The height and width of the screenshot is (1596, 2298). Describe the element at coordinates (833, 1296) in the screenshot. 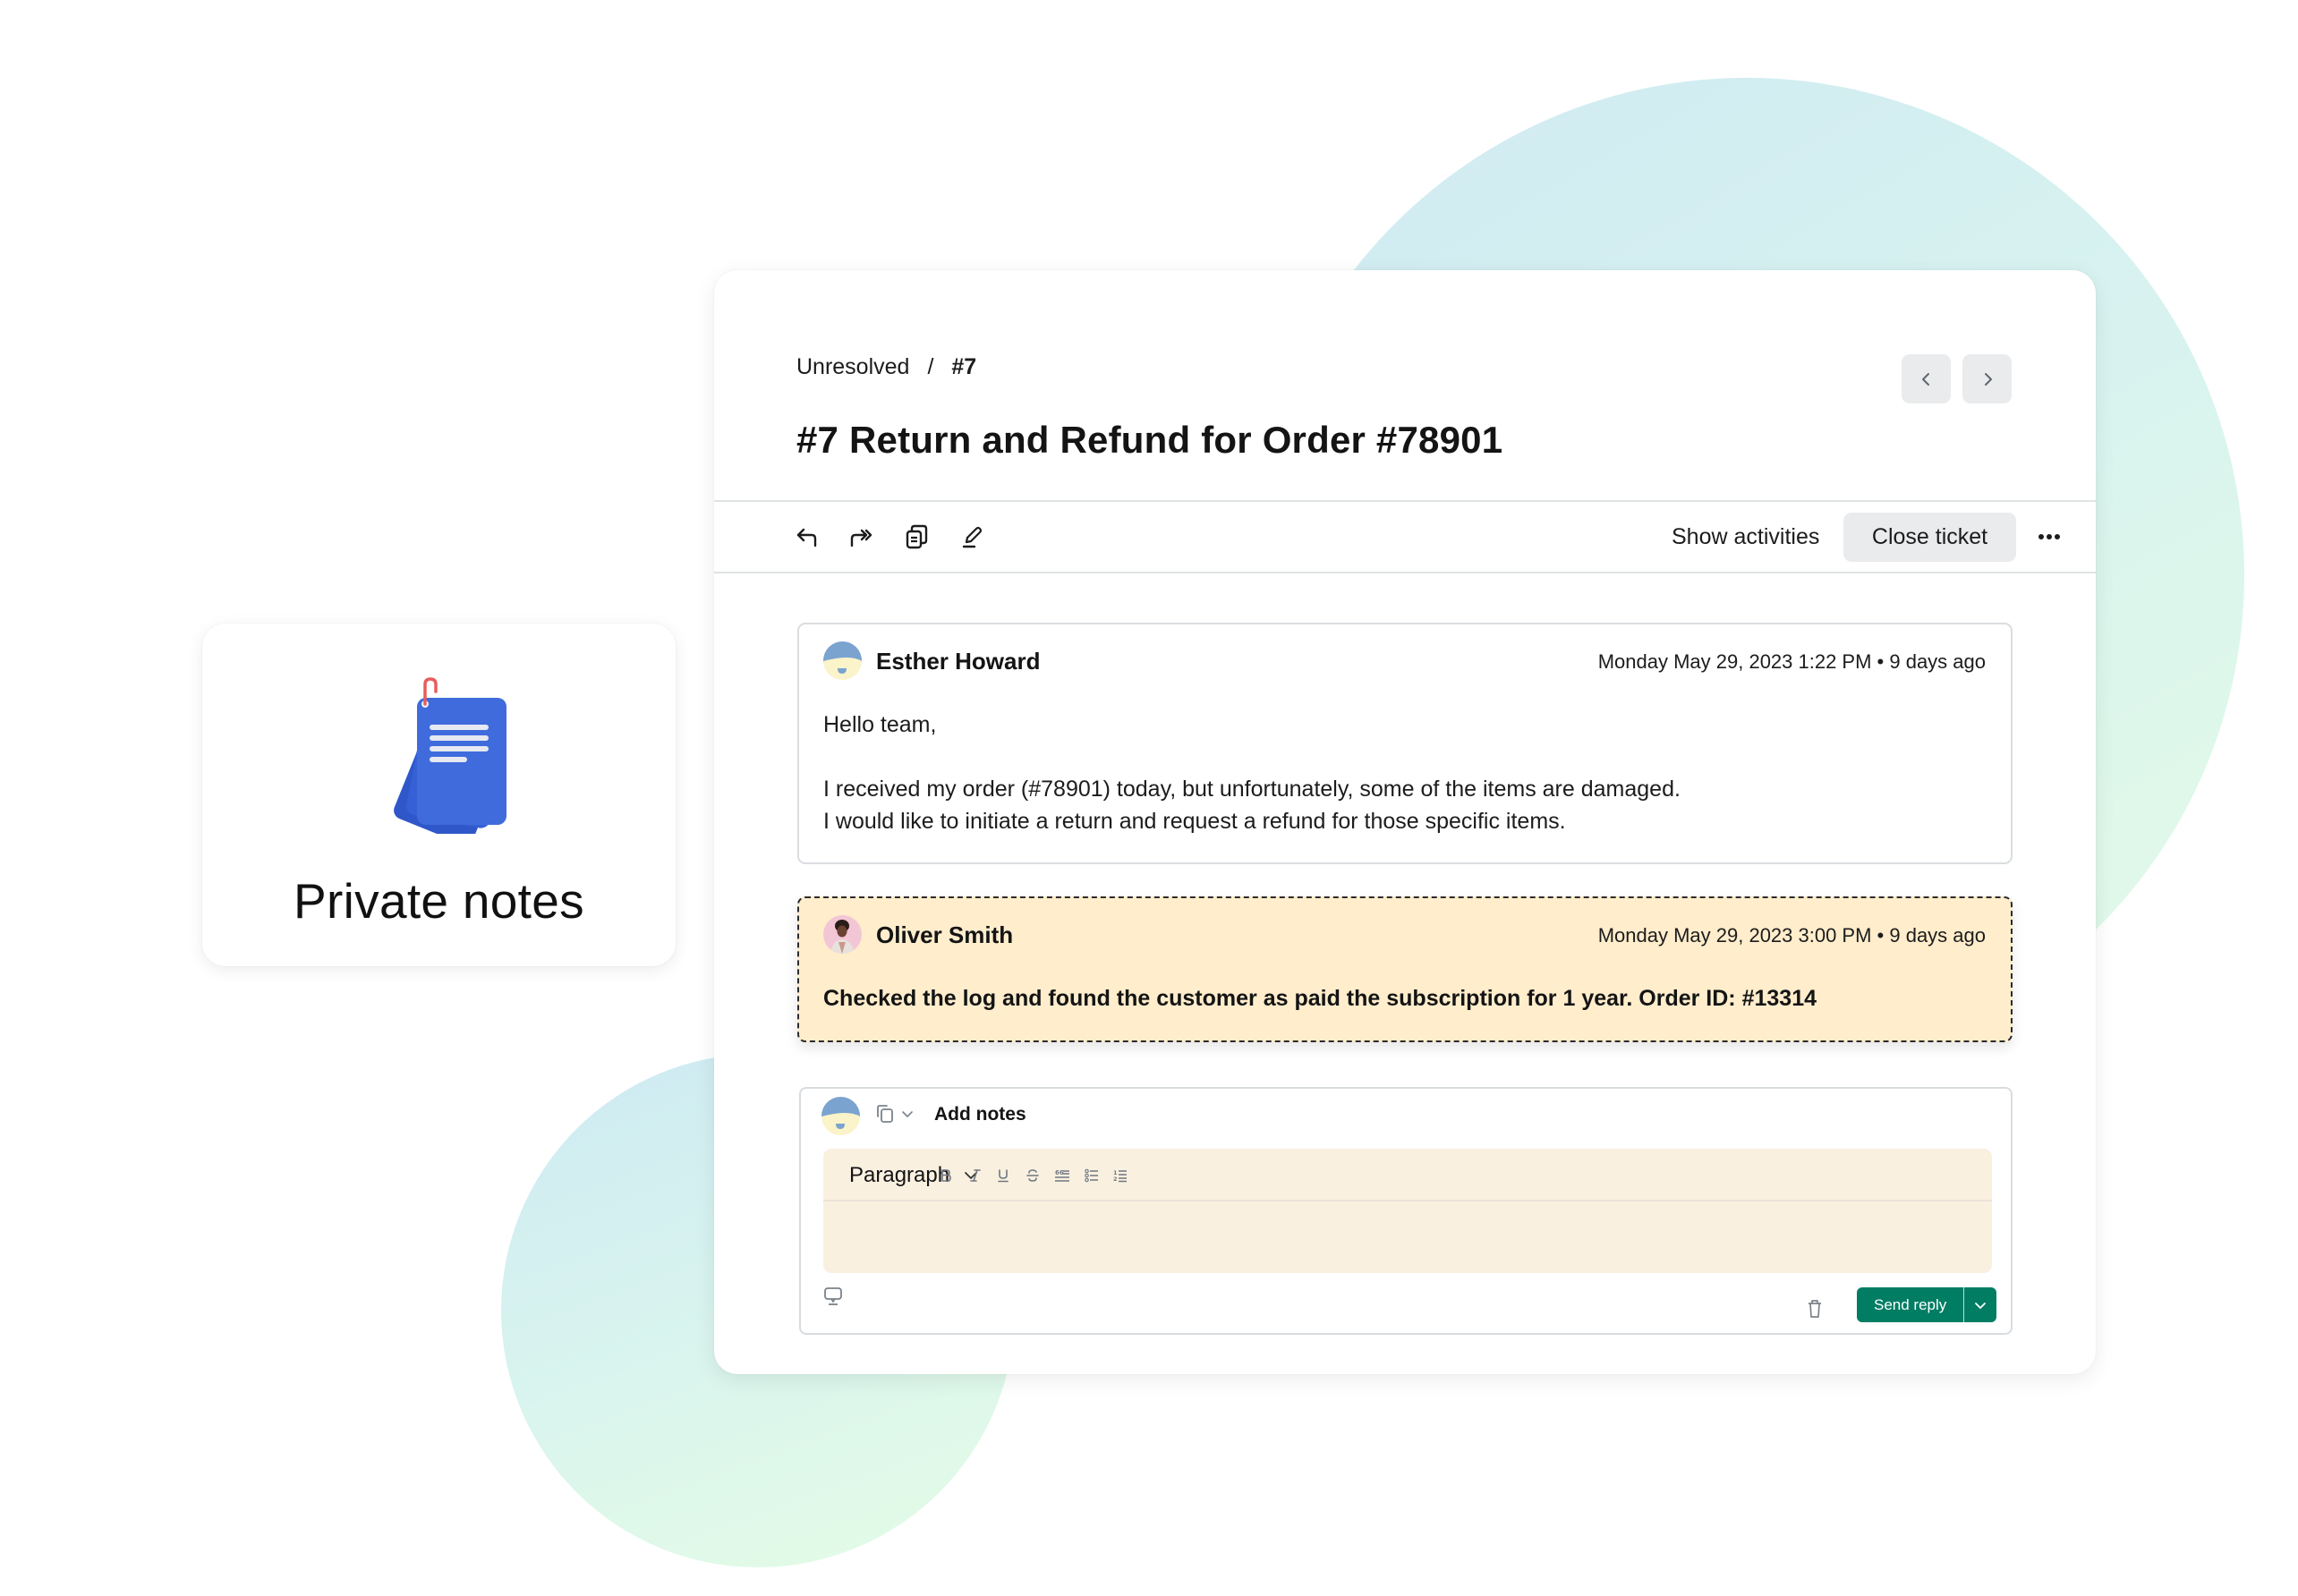

I see `signature-icon` at that location.